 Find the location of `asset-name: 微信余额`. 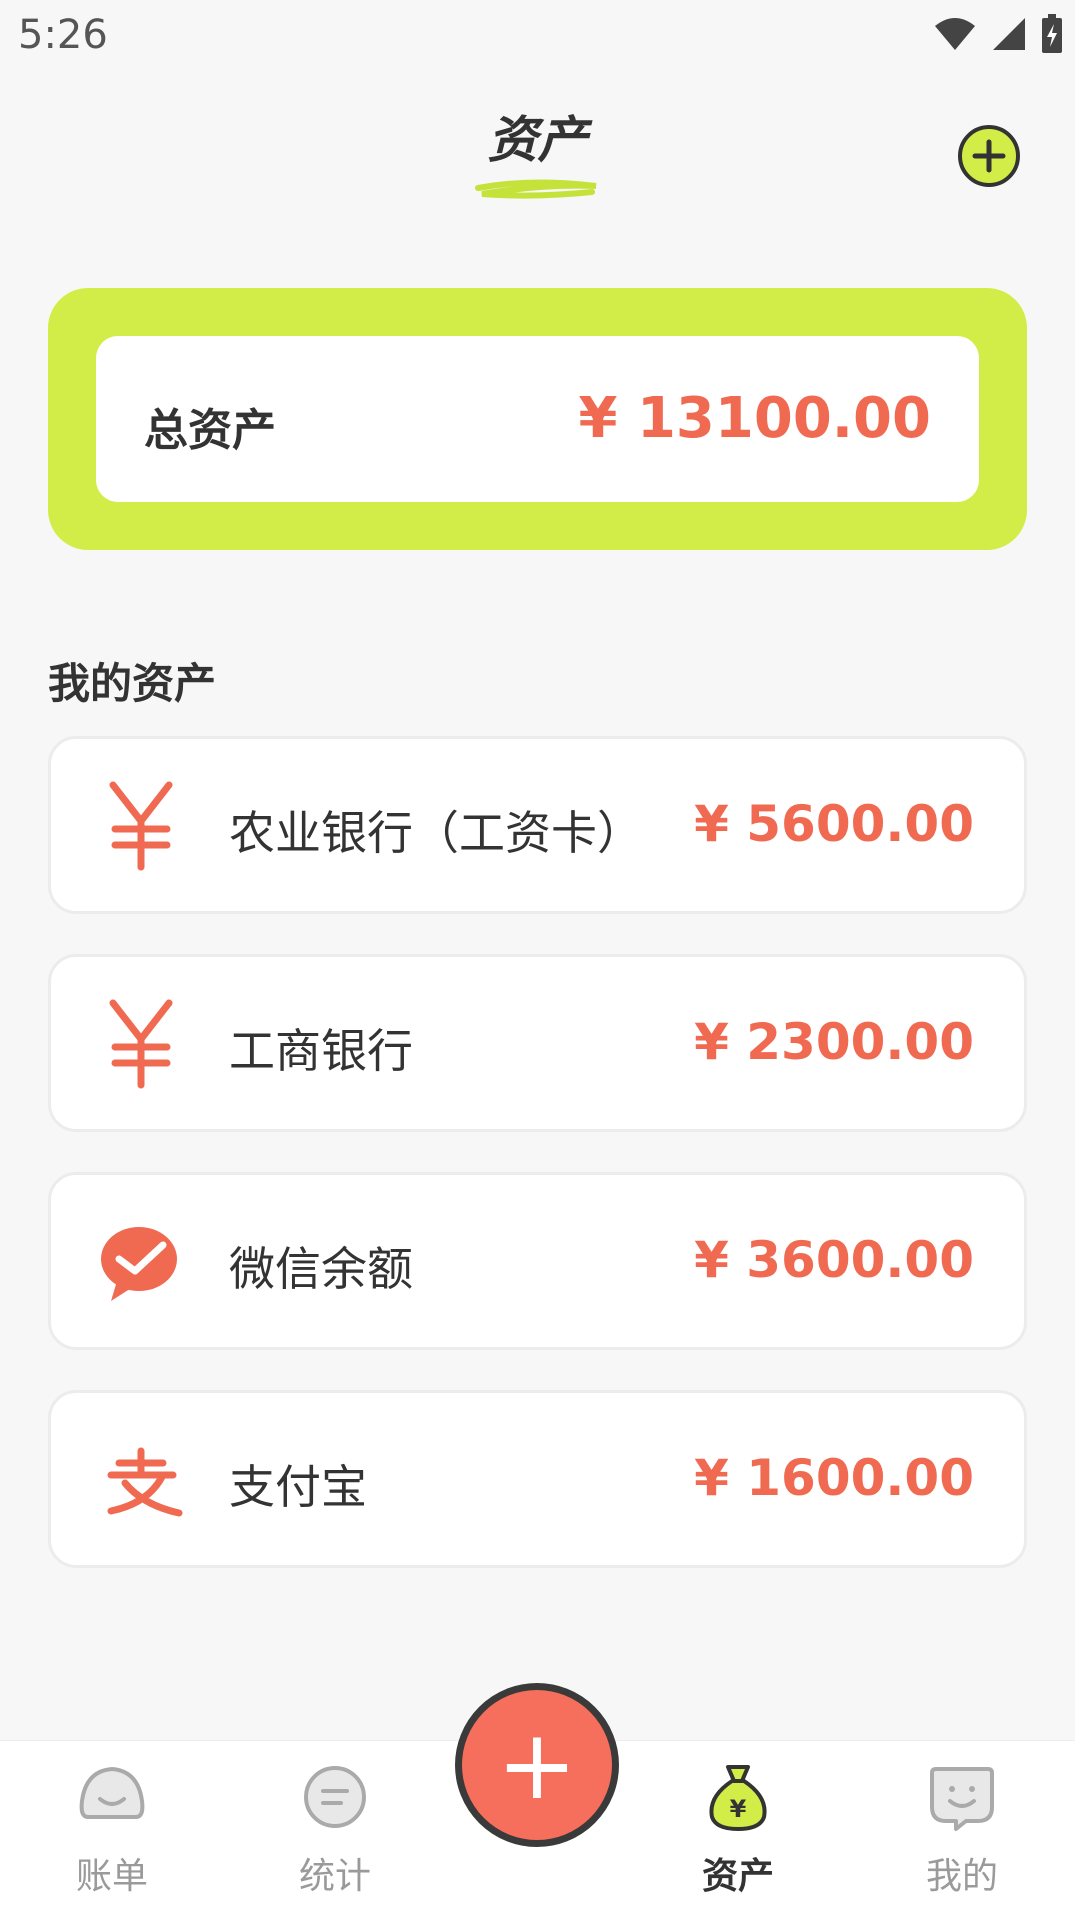

asset-name: 微信余额 is located at coordinates (321, 1269).